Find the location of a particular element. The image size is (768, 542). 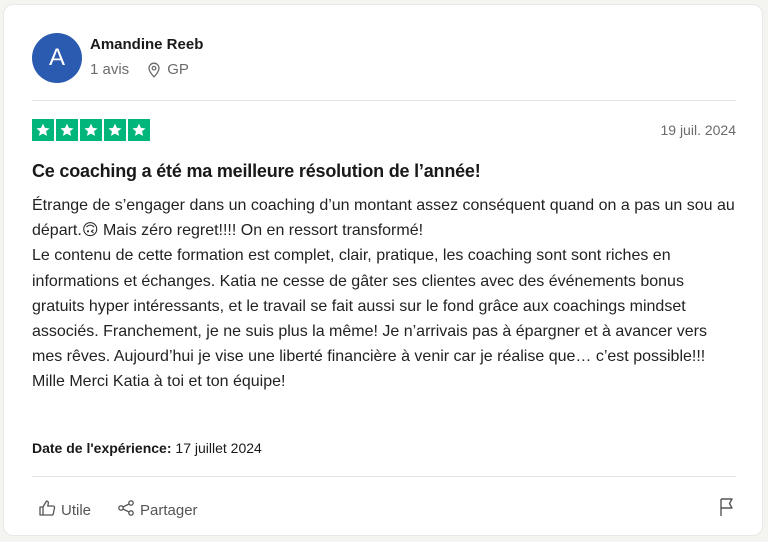

useful-label: Utile is located at coordinates (76, 510).